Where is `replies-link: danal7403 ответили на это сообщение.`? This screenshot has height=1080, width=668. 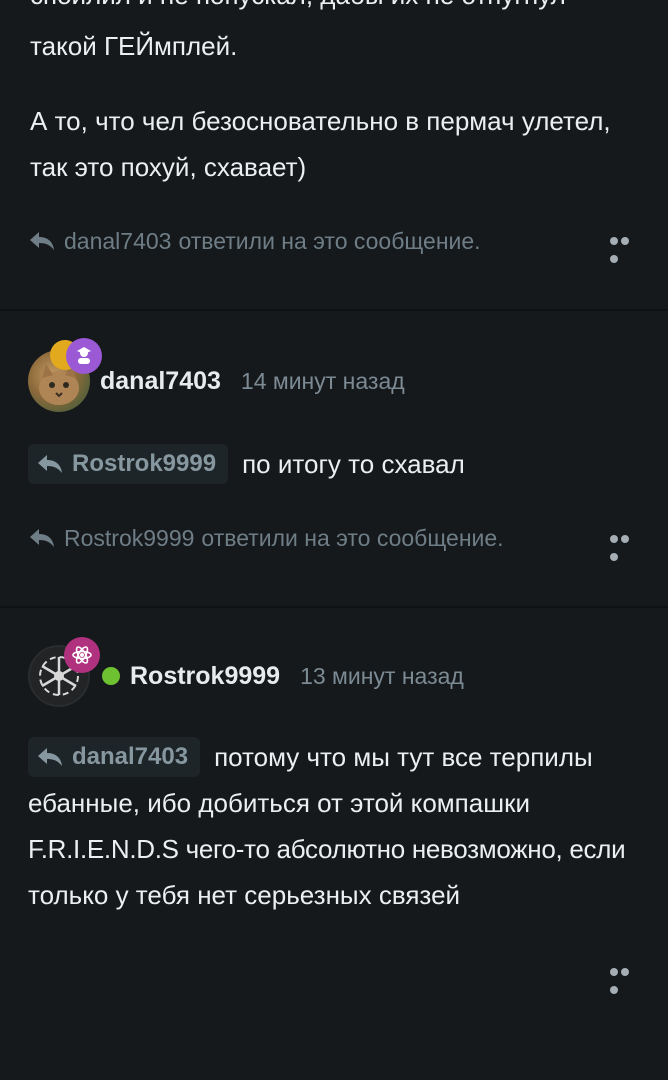 replies-link: danal7403 ответили на это сообщение. is located at coordinates (334, 241).